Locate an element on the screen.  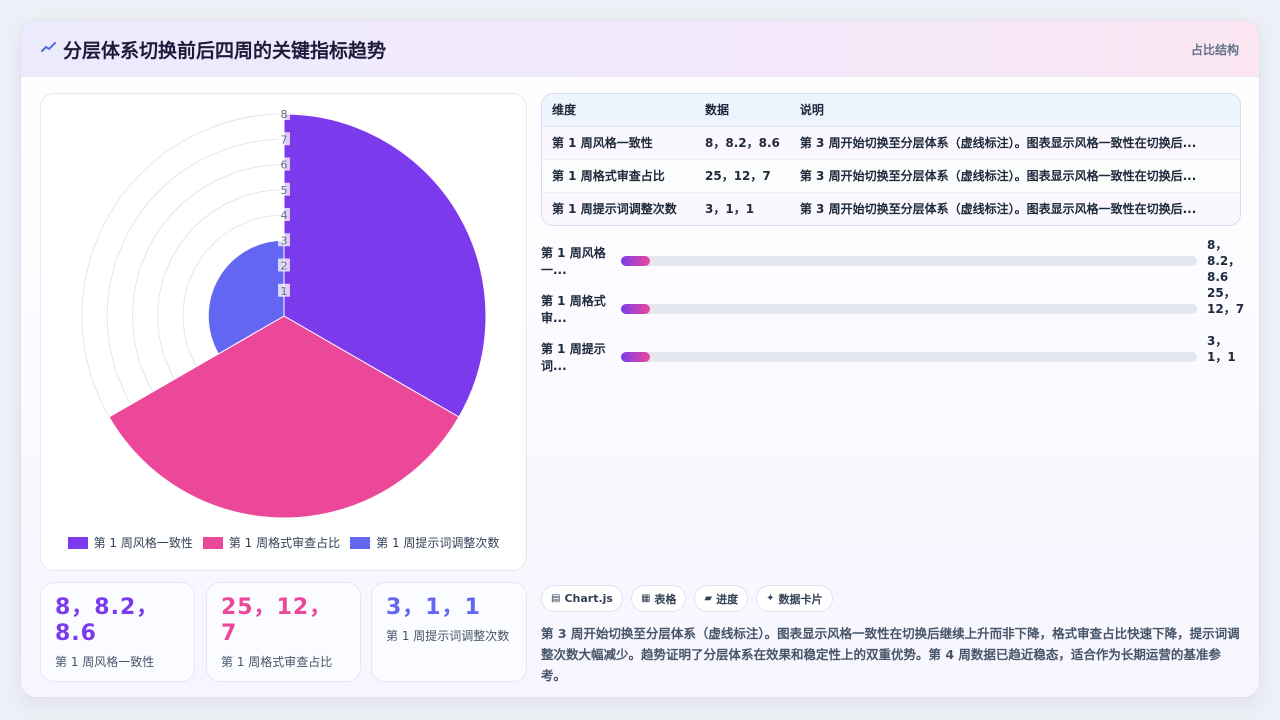
chart-legend: 第 1 周风格一致性 第 1 周格式审查占比 第 1 周提示词调整次数 is located at coordinates (283, 542).